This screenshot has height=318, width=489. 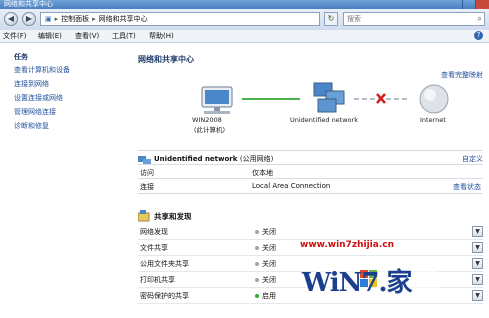 What do you see at coordinates (269, 296) in the screenshot?
I see `sharing-row-state: 启用` at bounding box center [269, 296].